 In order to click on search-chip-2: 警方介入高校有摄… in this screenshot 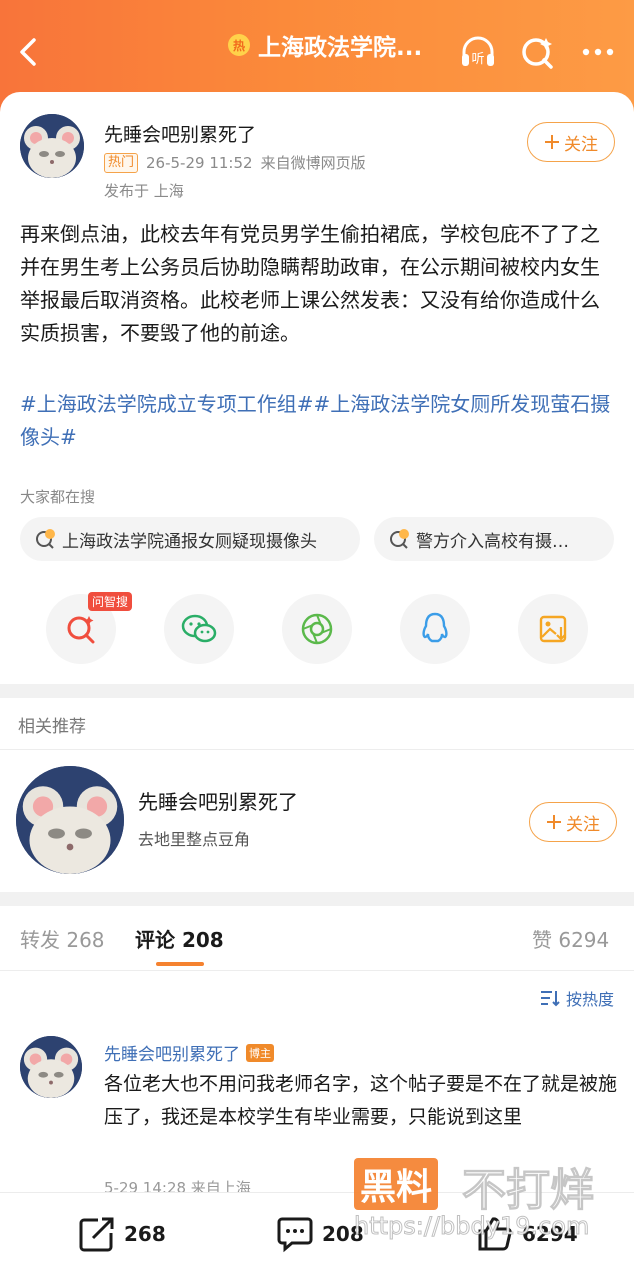, I will do `click(494, 539)`.